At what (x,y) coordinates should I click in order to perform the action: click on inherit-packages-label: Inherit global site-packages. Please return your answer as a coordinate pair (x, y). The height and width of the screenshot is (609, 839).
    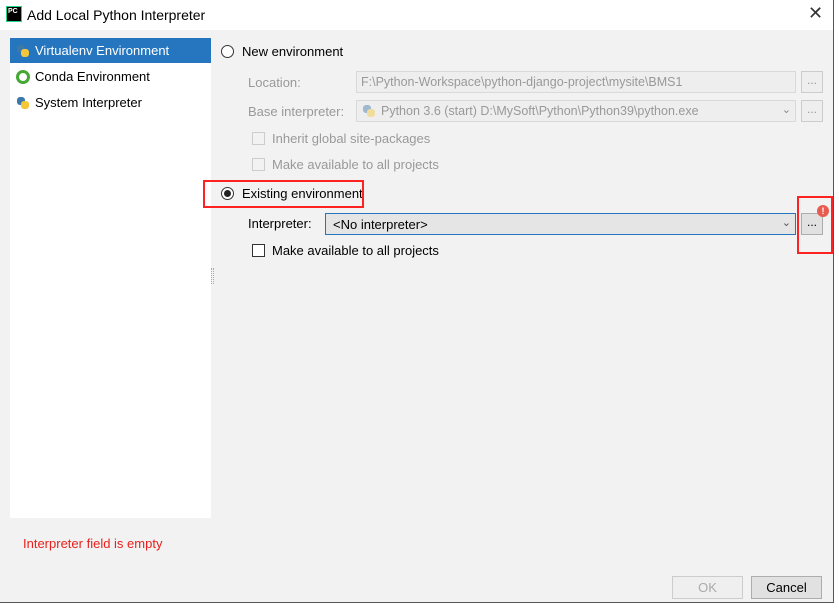
    Looking at the image, I should click on (351, 138).